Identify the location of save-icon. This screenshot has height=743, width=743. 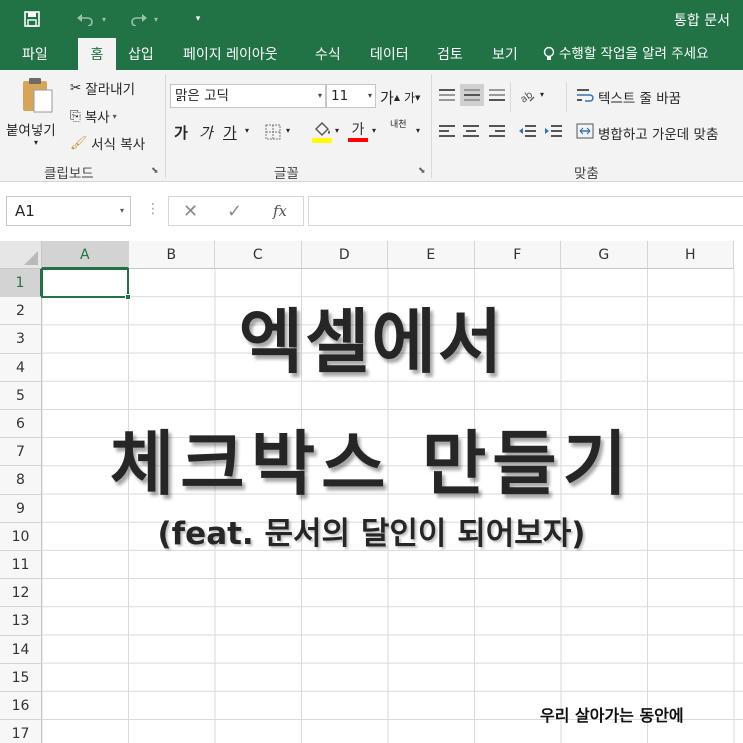
(32, 19).